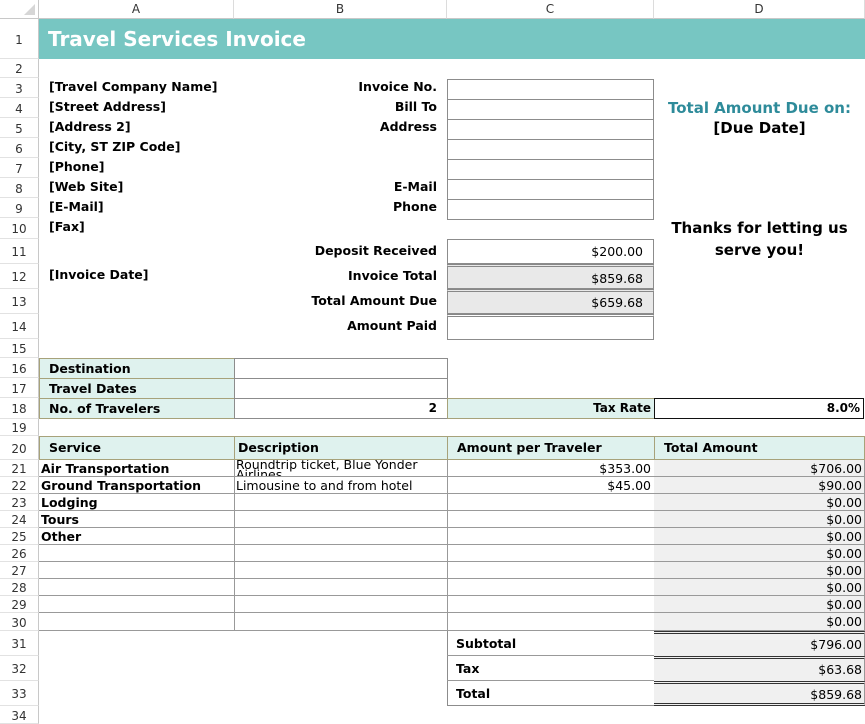  Describe the element at coordinates (341, 368) in the screenshot. I see `destination-field` at that location.